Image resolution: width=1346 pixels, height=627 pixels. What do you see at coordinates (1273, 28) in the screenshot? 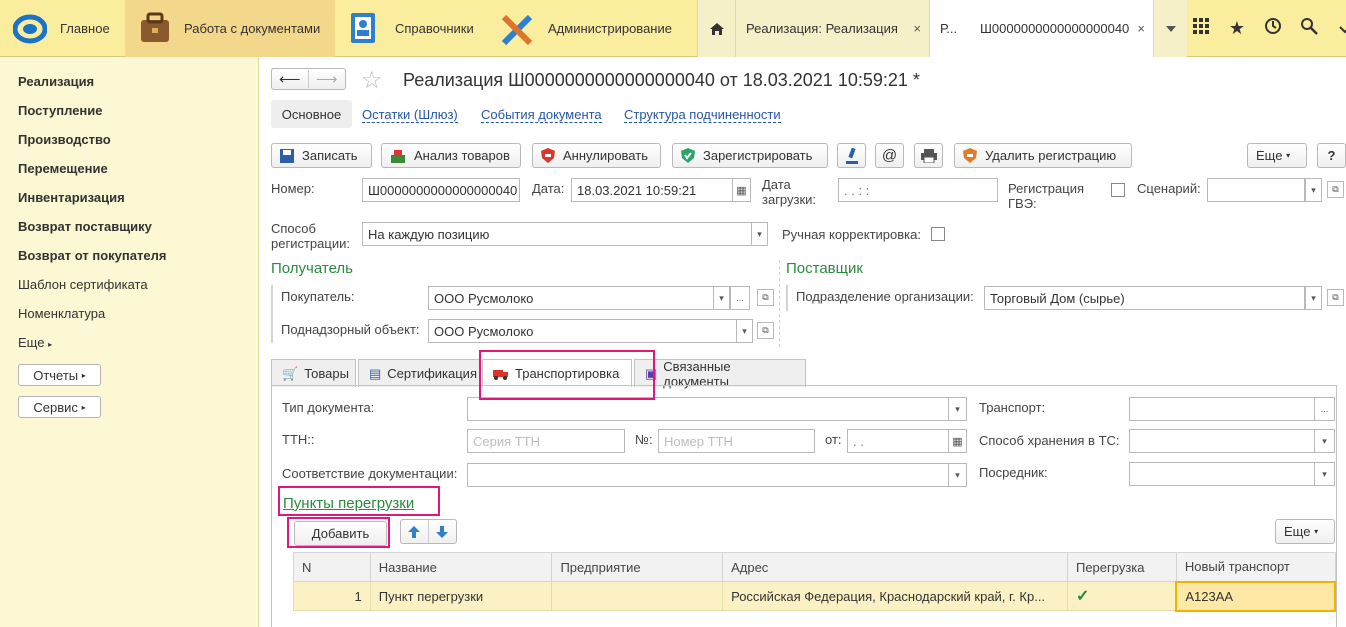
I see `history-icon` at bounding box center [1273, 28].